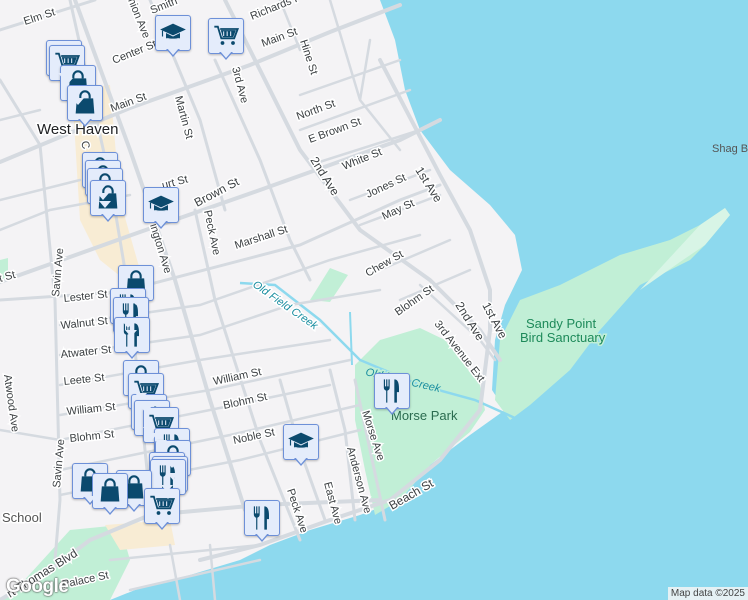  What do you see at coordinates (8, 277) in the screenshot?
I see `street-label: t St` at bounding box center [8, 277].